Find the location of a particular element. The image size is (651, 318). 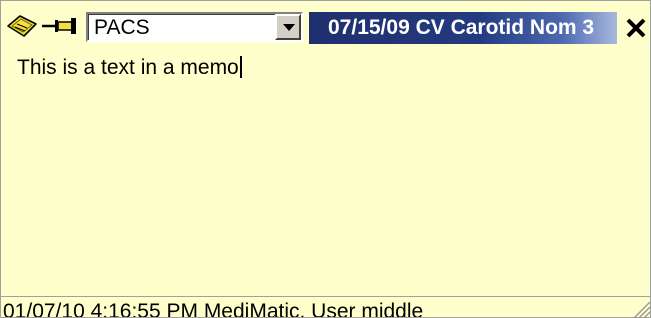

chevron-down-icon is located at coordinates (289, 27).